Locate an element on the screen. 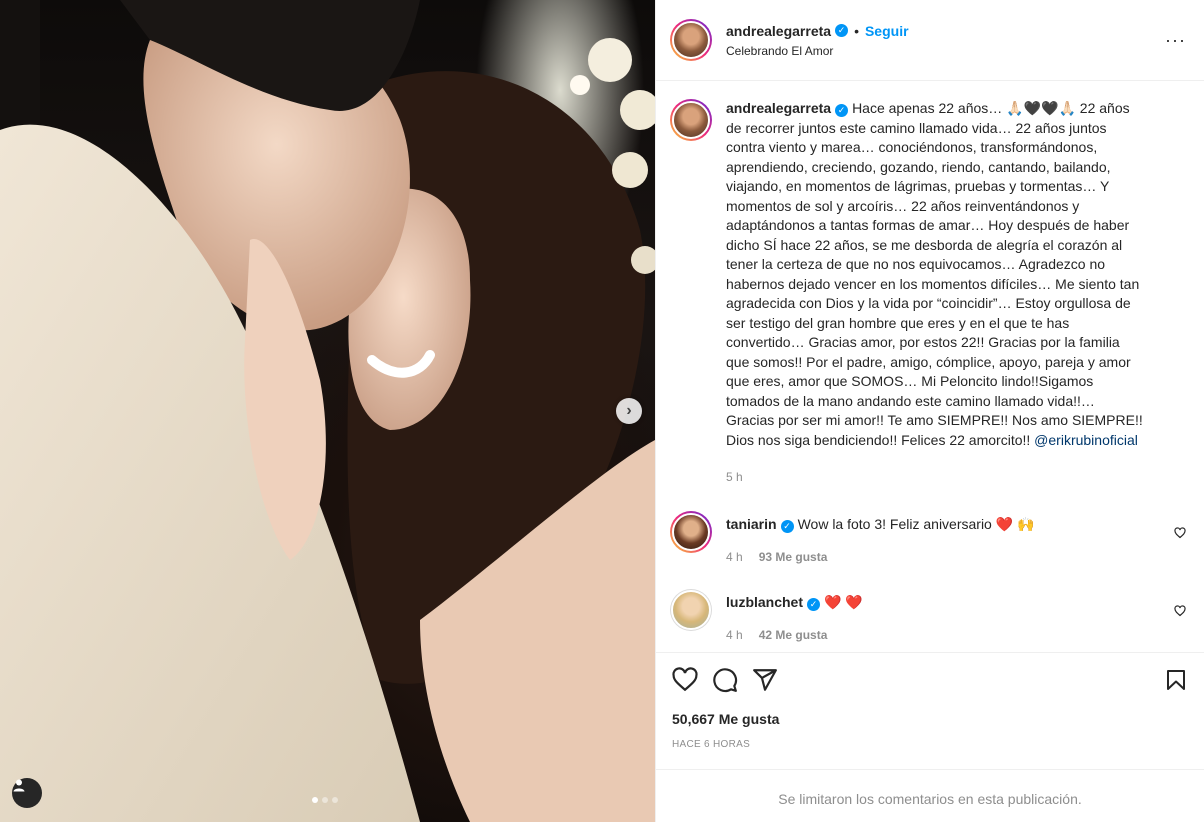 The width and height of the screenshot is (1204, 822). caption-author-avatar is located at coordinates (691, 120).